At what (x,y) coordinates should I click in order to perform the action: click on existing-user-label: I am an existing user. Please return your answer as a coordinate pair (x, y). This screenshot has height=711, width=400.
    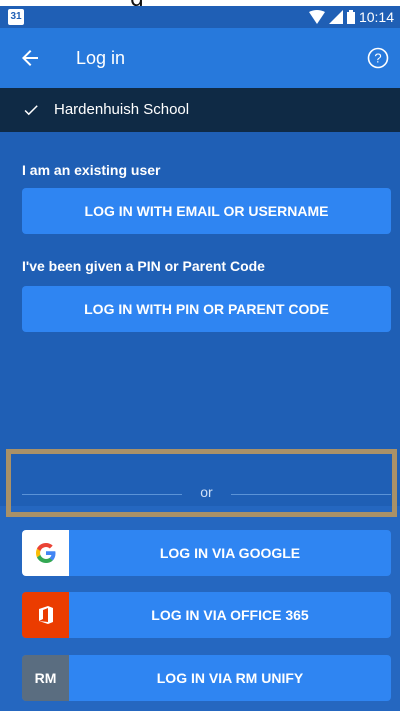
    Looking at the image, I should click on (91, 170).